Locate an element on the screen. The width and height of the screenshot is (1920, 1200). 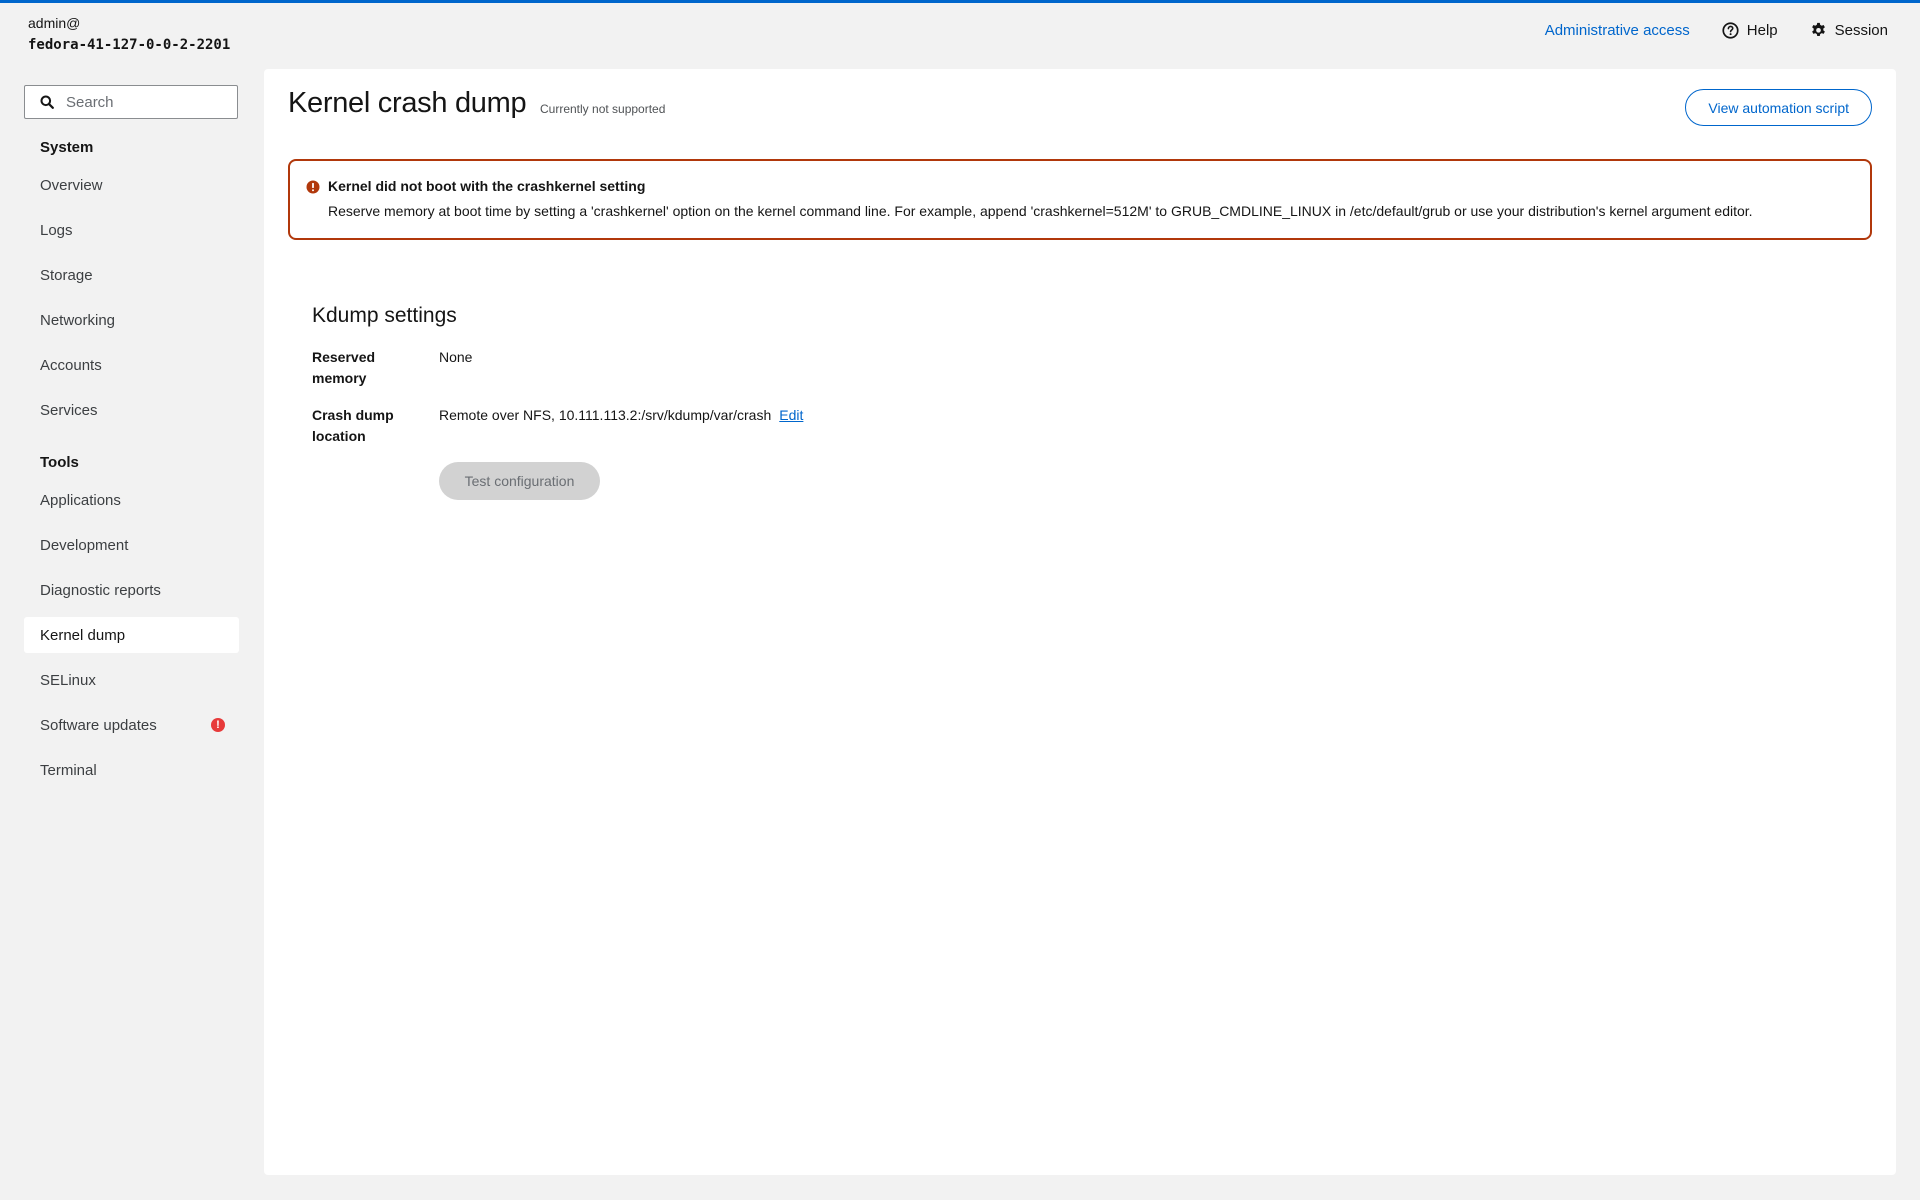
kdump-settings-title: Kdump settings is located at coordinates (384, 315).